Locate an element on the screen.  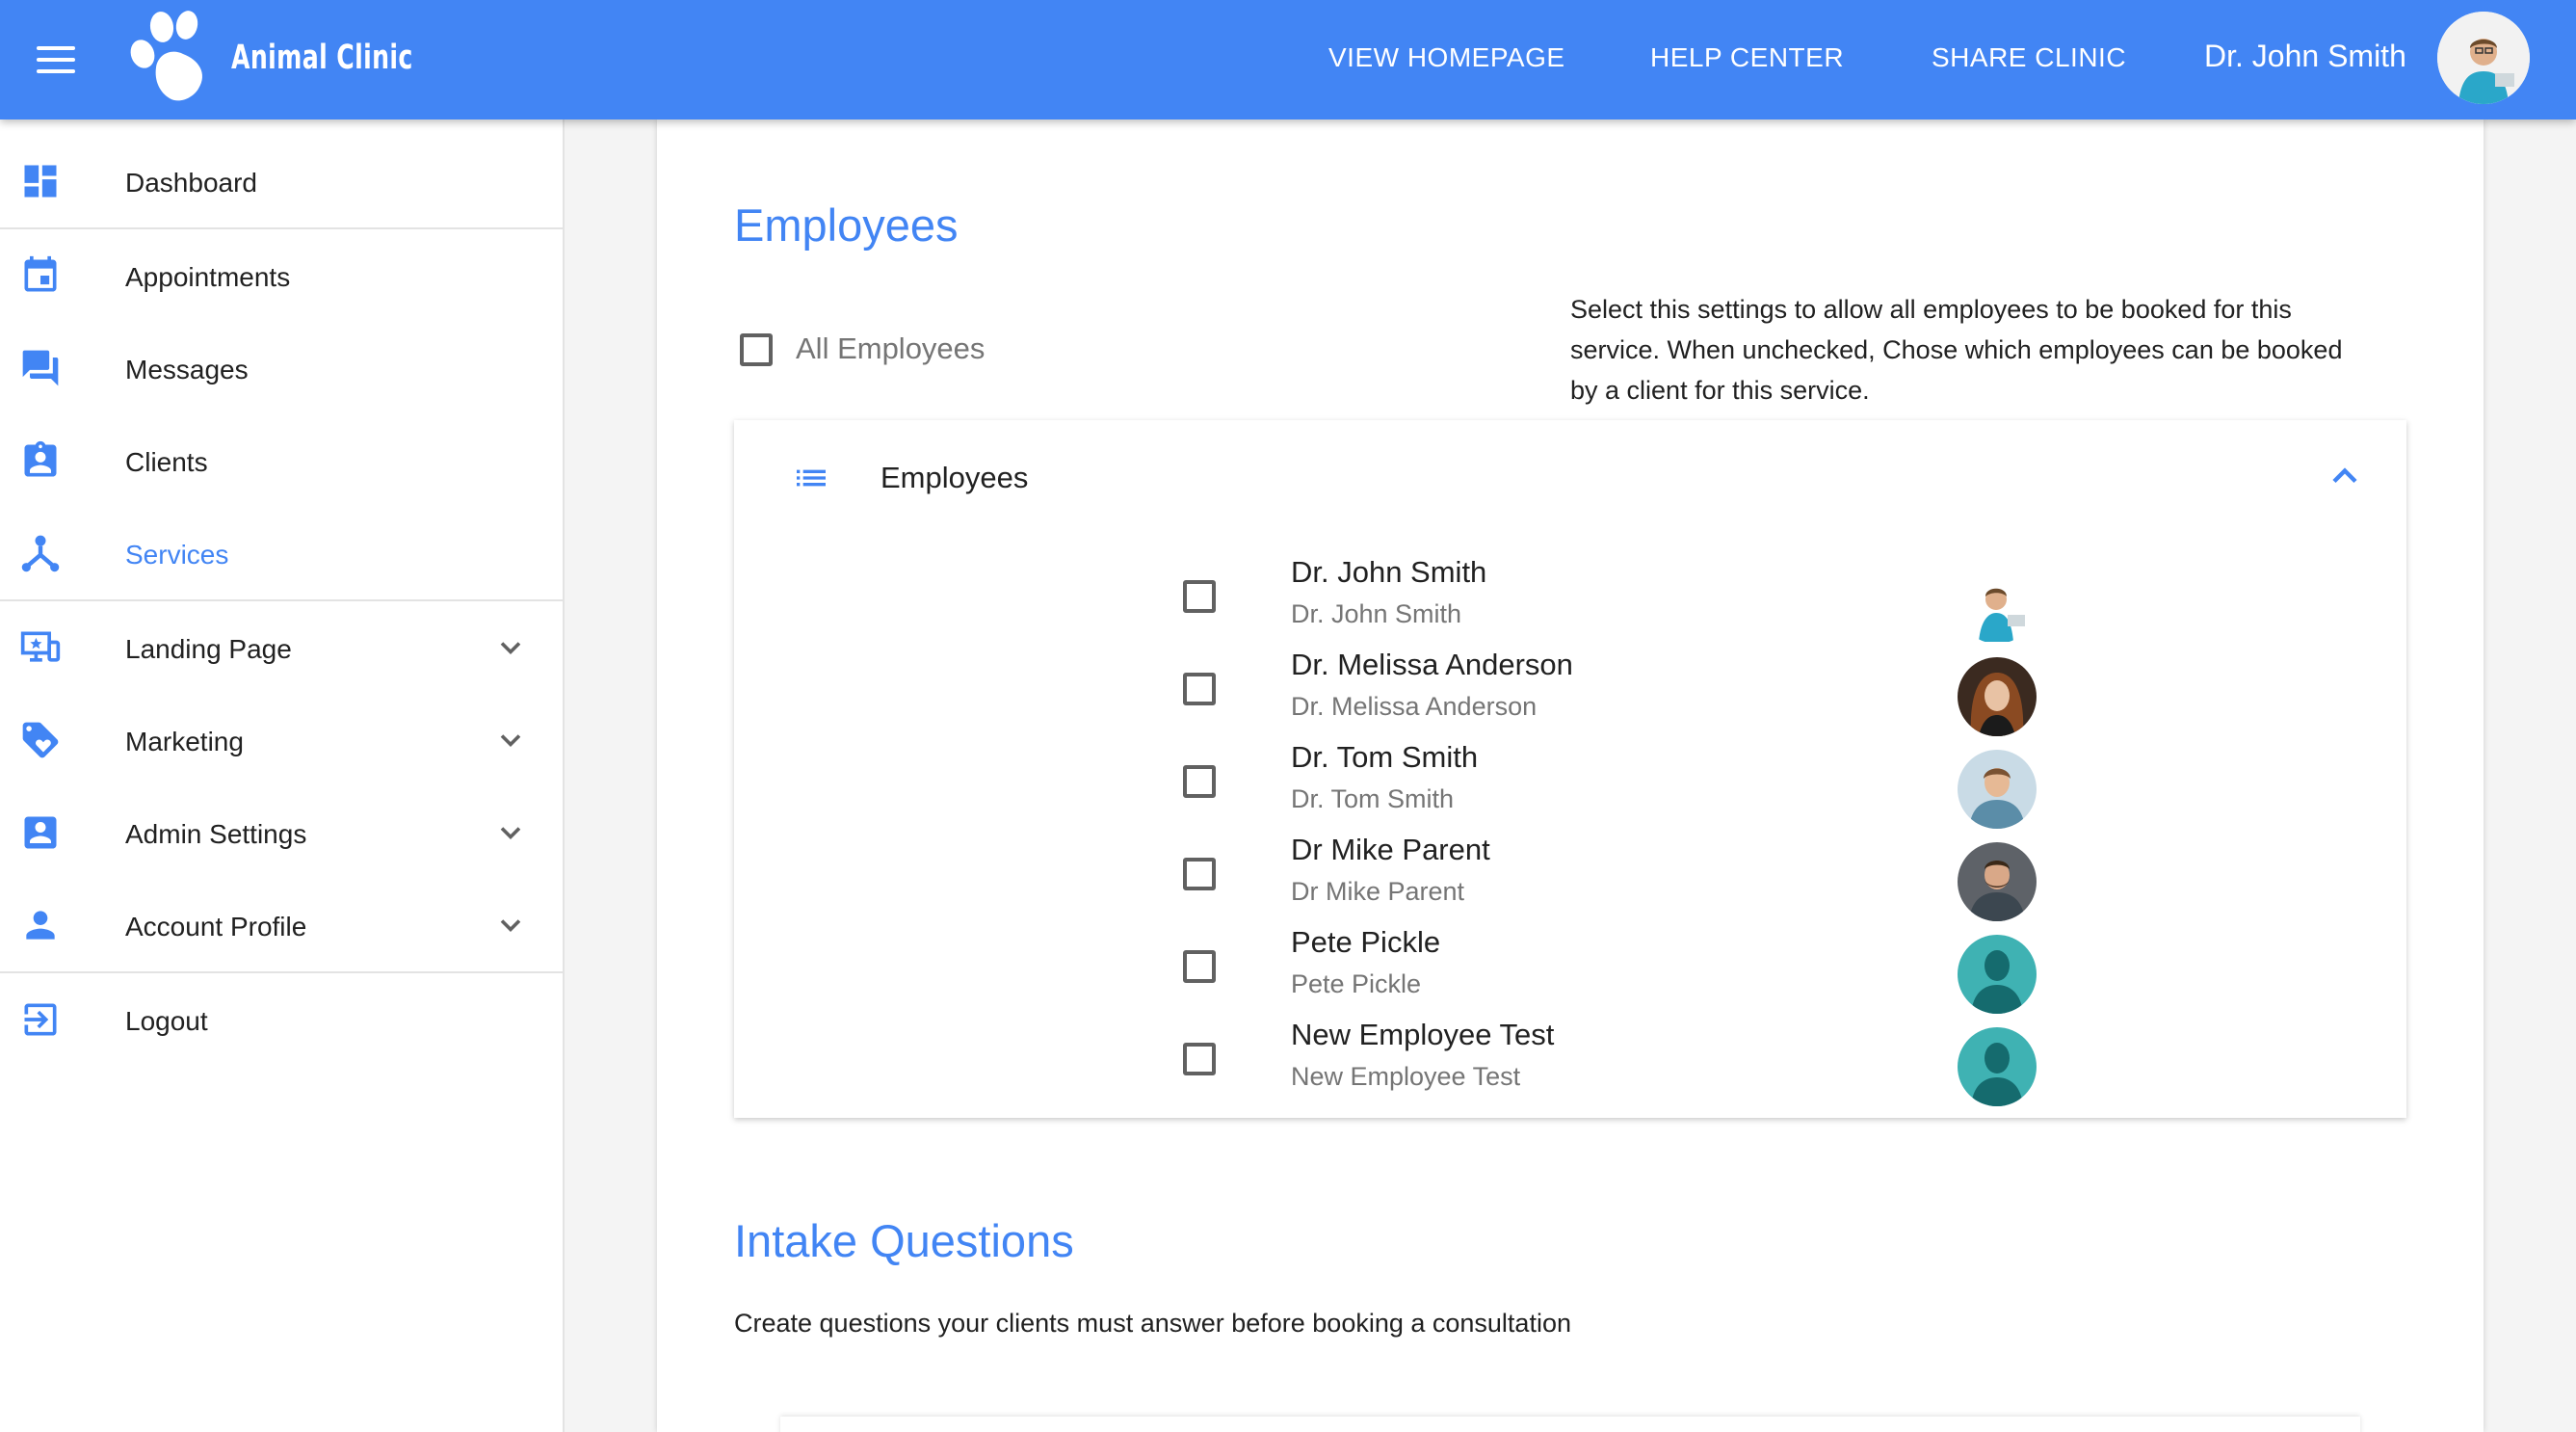
sidebar-item-clients: Clients is located at coordinates (282, 460).